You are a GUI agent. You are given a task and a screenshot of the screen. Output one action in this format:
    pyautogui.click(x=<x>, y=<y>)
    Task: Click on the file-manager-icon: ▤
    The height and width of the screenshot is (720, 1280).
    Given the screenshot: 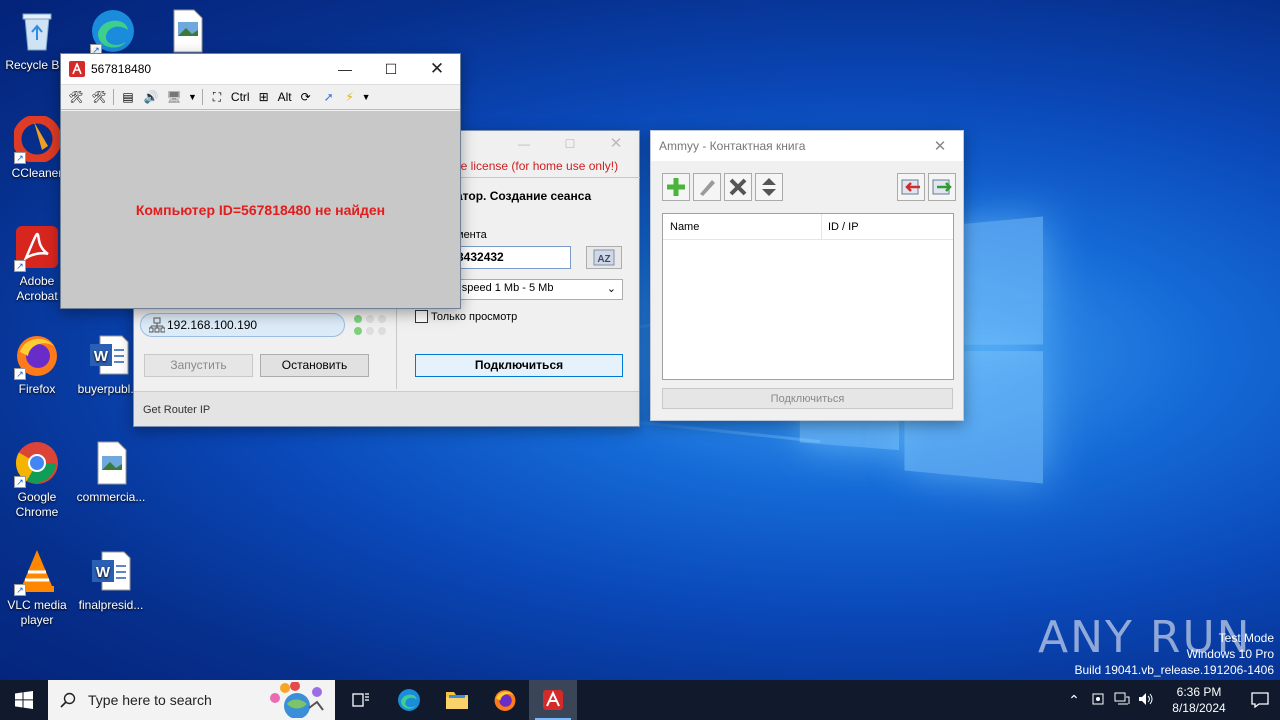 What is the action you would take?
    pyautogui.click(x=128, y=97)
    